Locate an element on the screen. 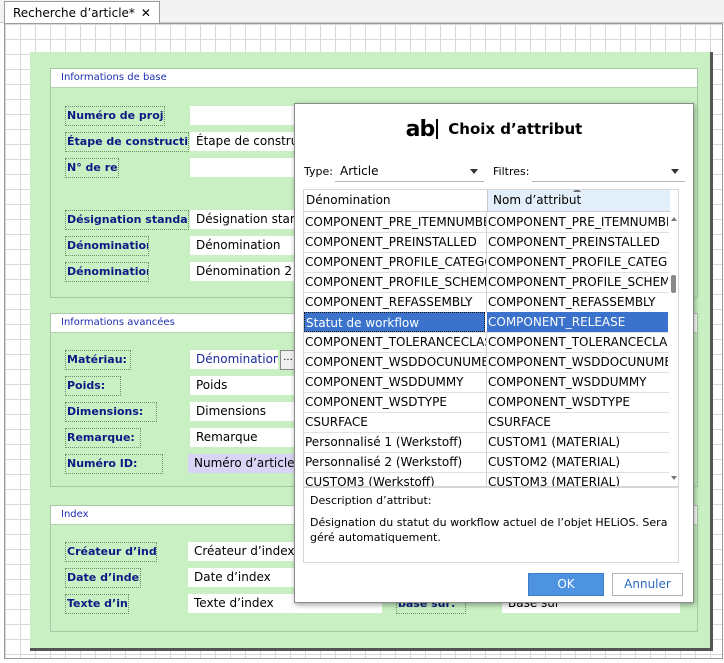 The width and height of the screenshot is (724, 663). type-select: Article is located at coordinates (409, 171).